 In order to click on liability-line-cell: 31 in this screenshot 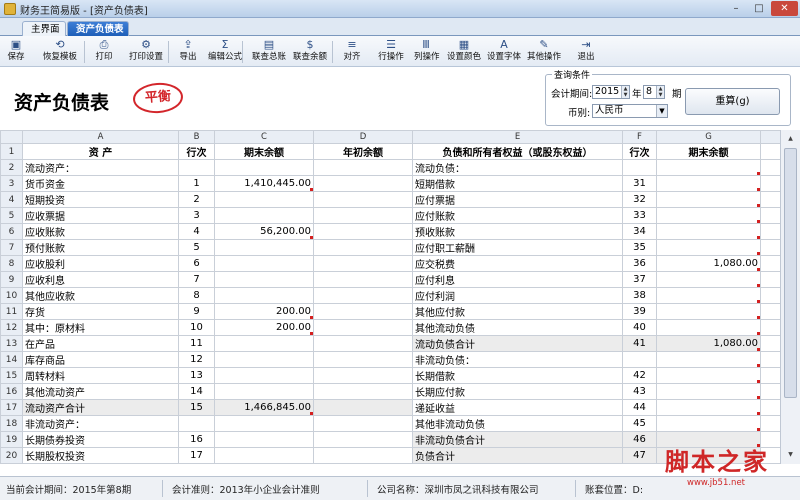, I will do `click(639, 183)`.